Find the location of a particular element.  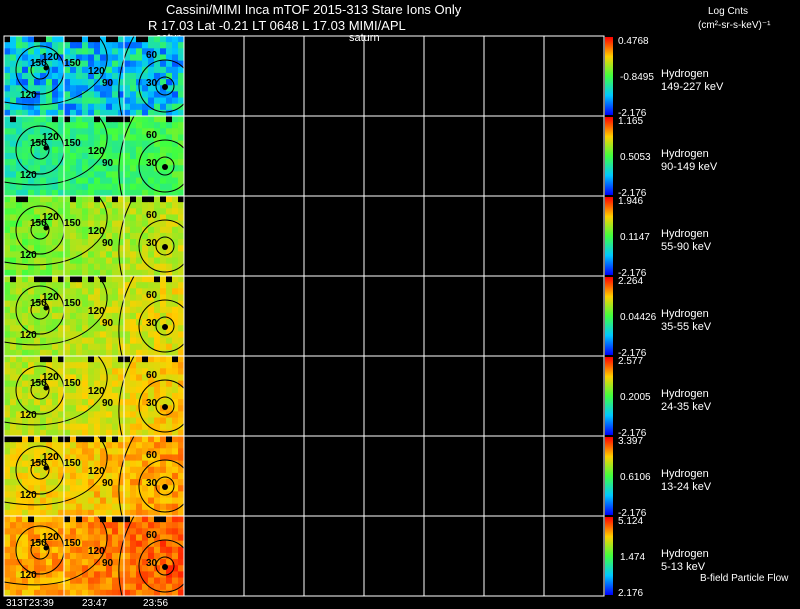

bfield-label: B-field Particle Flow is located at coordinates (744, 578).